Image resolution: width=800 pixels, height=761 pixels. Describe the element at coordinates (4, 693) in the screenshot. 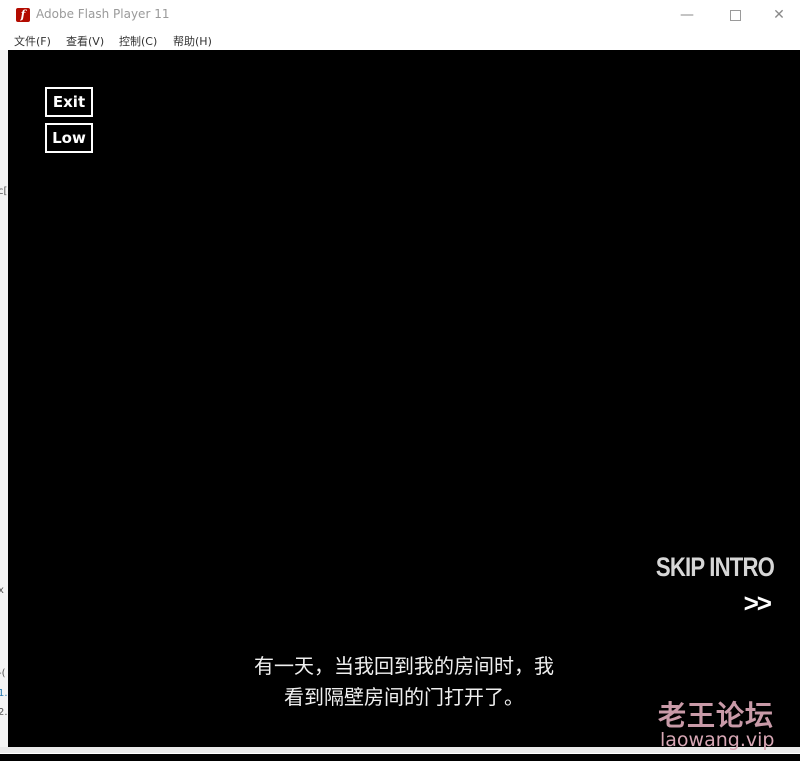

I see `background-text-fragment: 1.` at that location.